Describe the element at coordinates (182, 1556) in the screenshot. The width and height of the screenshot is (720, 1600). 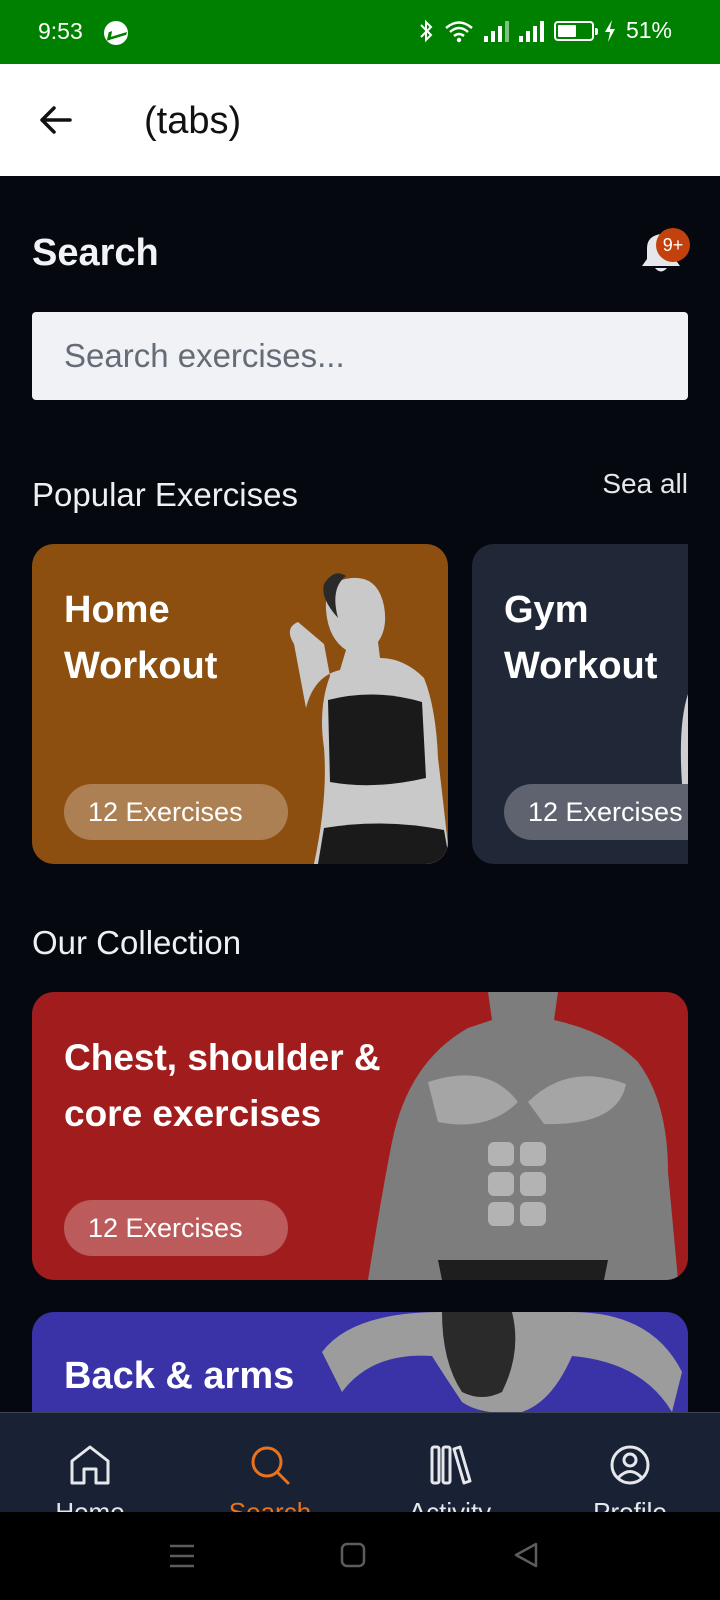
I see `menu-icon` at that location.